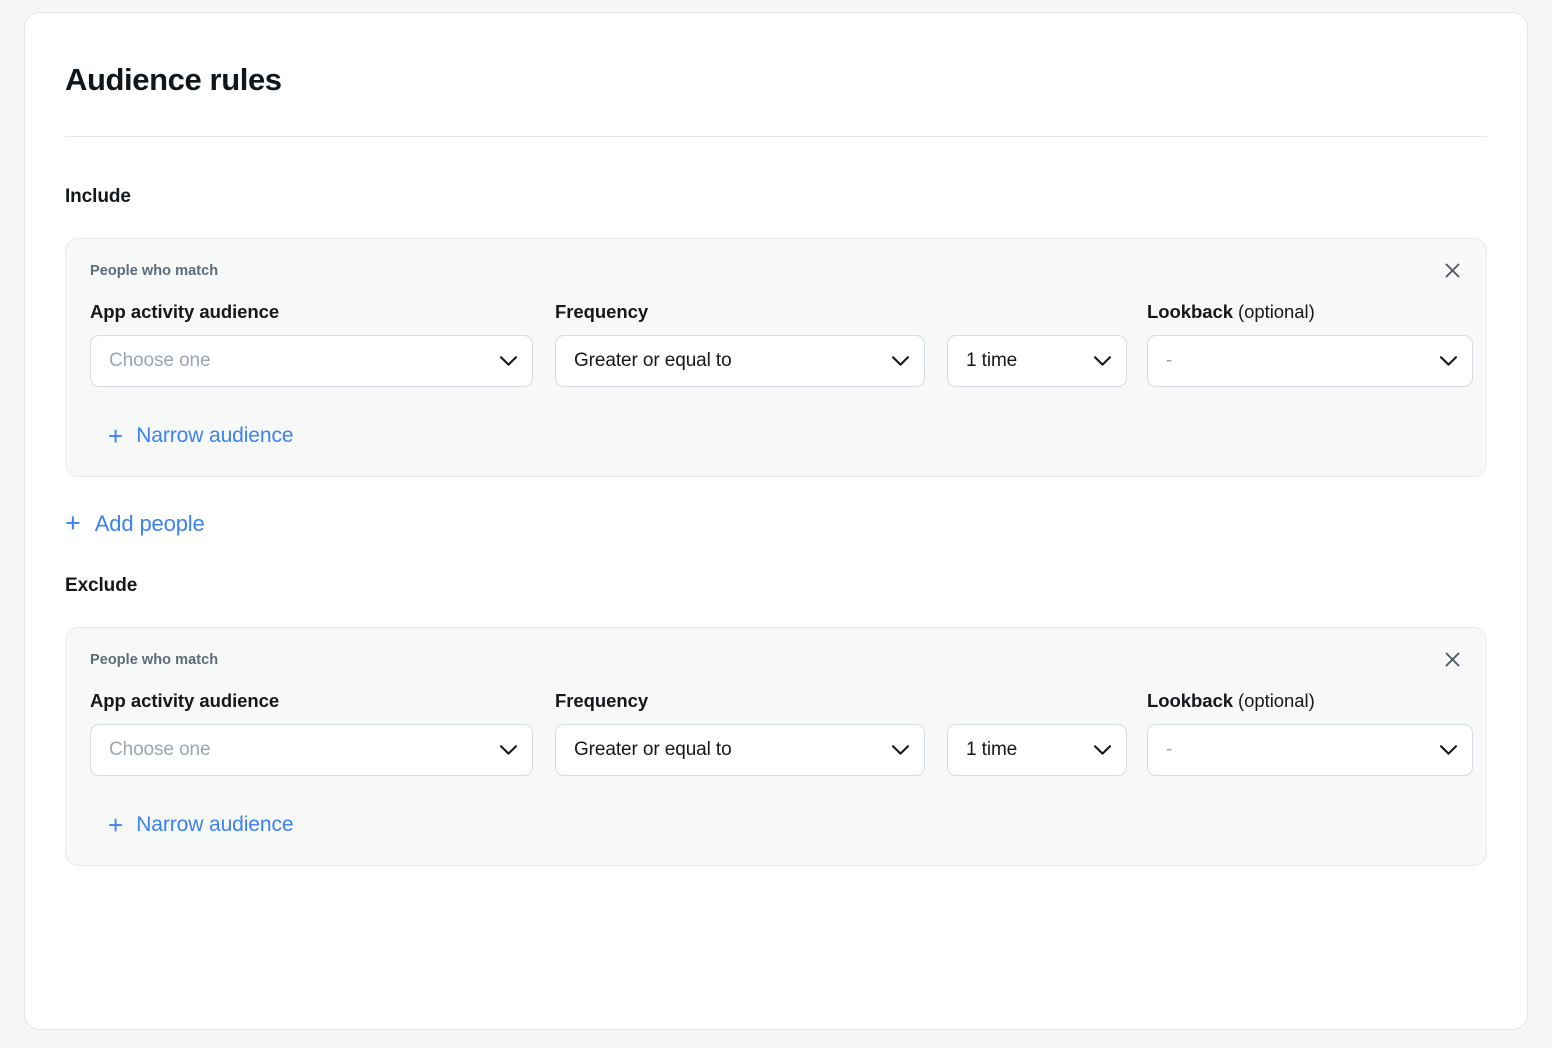 This screenshot has width=1552, height=1048. Describe the element at coordinates (1190, 701) in the screenshot. I see `label-lookback-text-exclude: Lookback` at that location.